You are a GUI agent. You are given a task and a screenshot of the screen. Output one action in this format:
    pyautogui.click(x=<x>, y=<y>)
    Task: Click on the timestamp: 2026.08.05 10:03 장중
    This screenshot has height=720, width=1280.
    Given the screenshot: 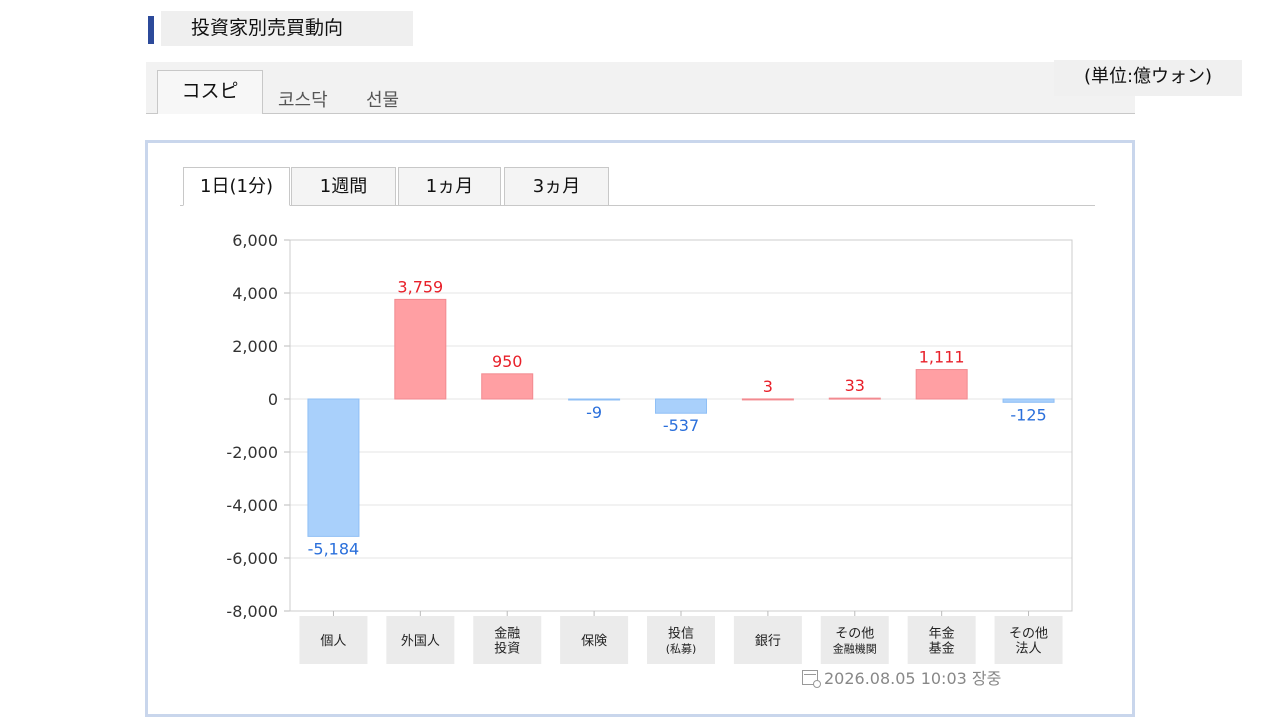 What is the action you would take?
    pyautogui.click(x=913, y=678)
    